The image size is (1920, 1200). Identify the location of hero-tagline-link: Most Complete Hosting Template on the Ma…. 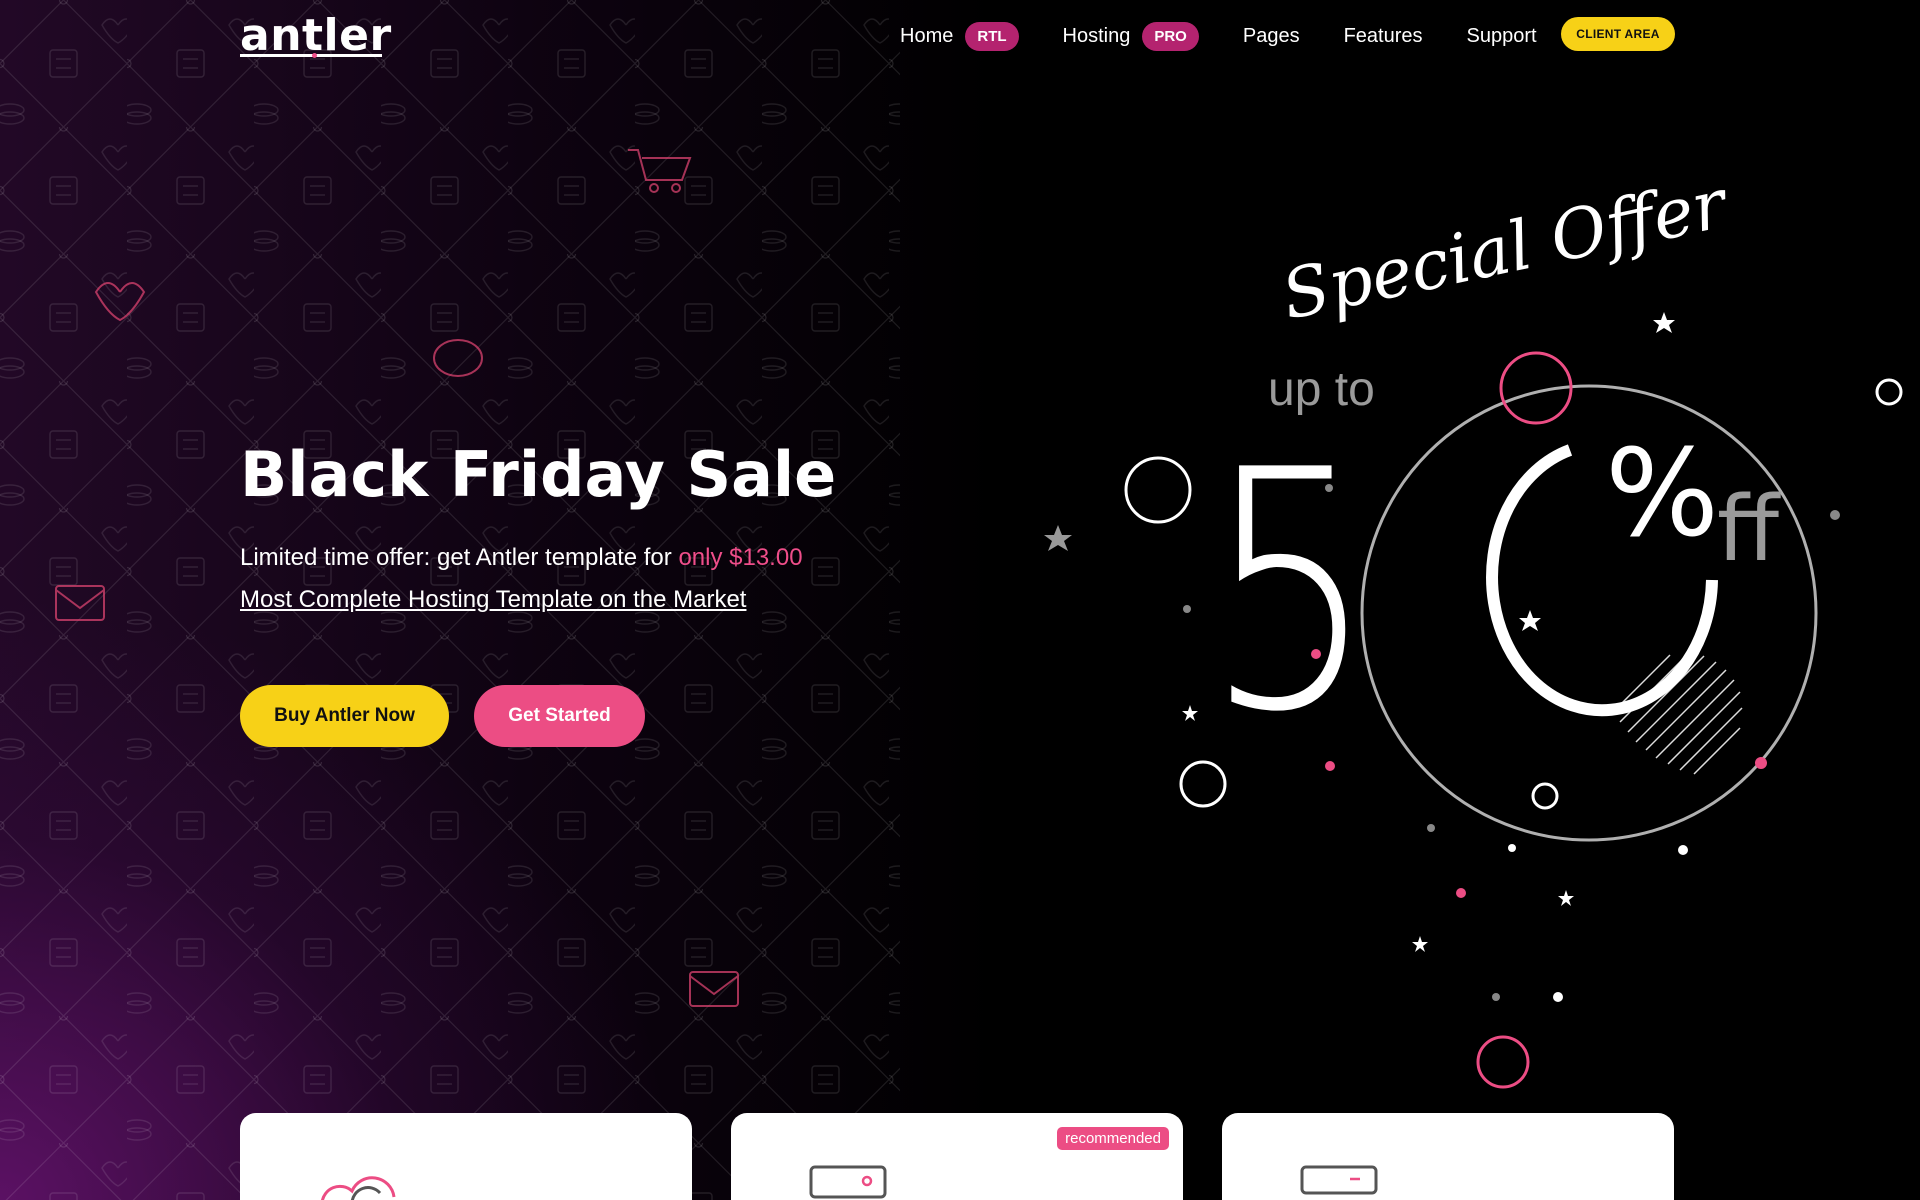
(493, 600).